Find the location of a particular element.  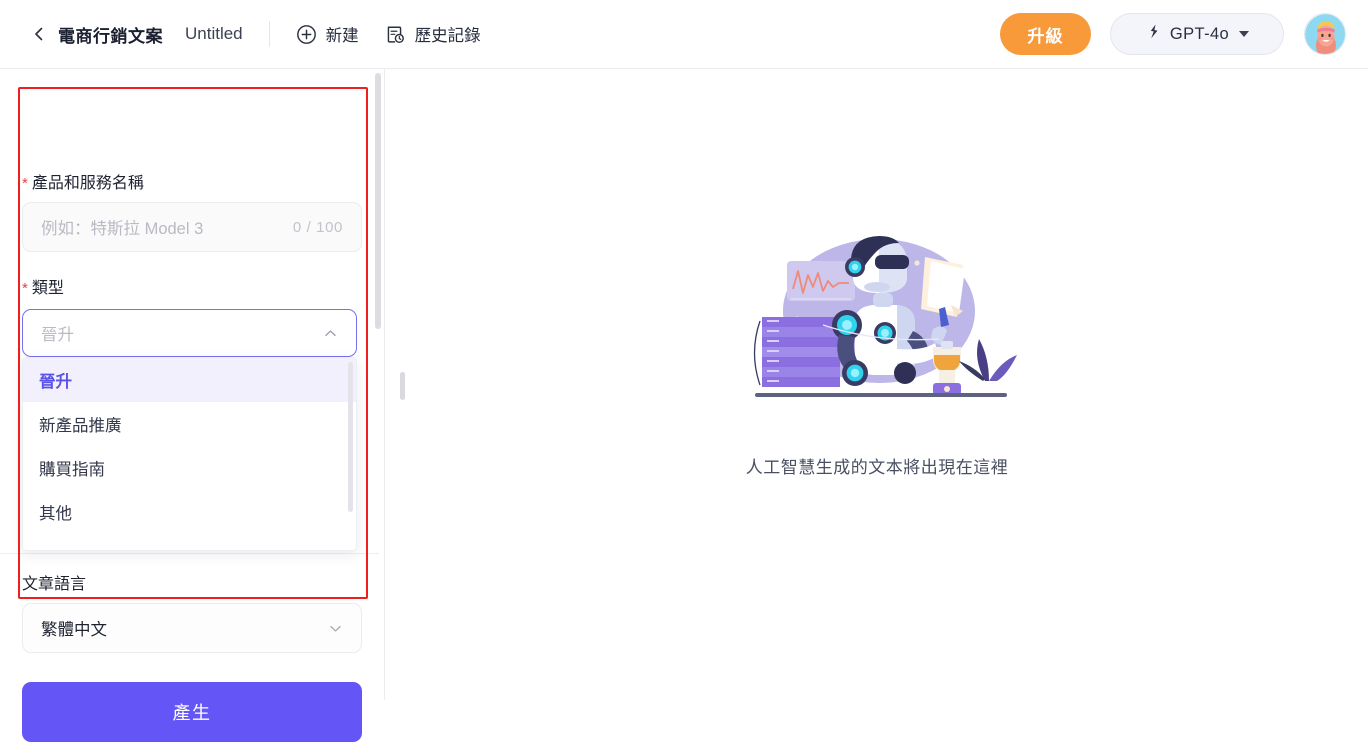

dropdown-scrollbar is located at coordinates (350, 437).